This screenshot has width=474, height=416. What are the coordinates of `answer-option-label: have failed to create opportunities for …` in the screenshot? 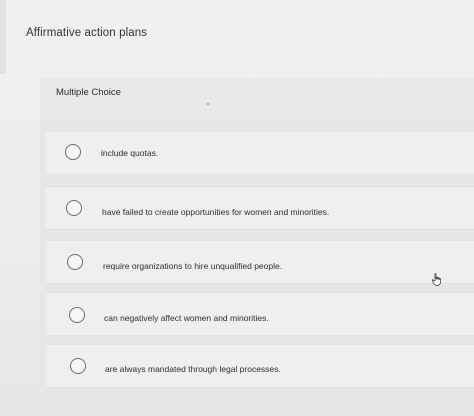 It's located at (216, 212).